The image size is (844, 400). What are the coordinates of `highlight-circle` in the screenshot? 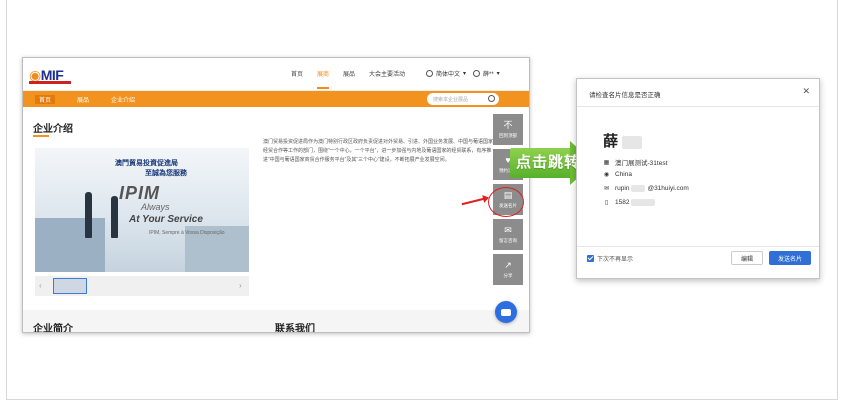 It's located at (506, 202).